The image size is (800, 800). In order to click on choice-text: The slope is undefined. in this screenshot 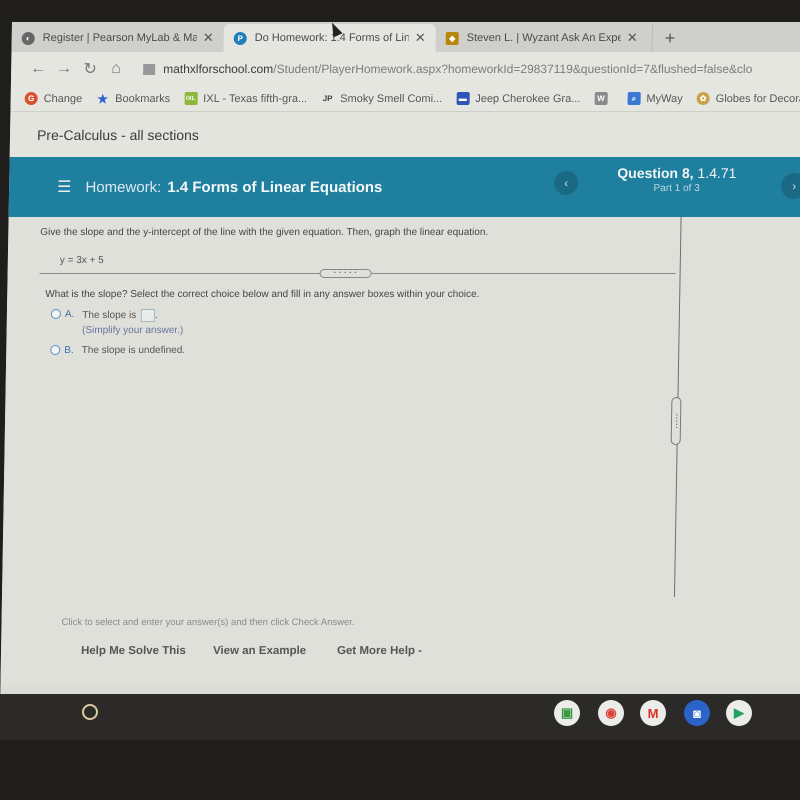, I will do `click(133, 350)`.